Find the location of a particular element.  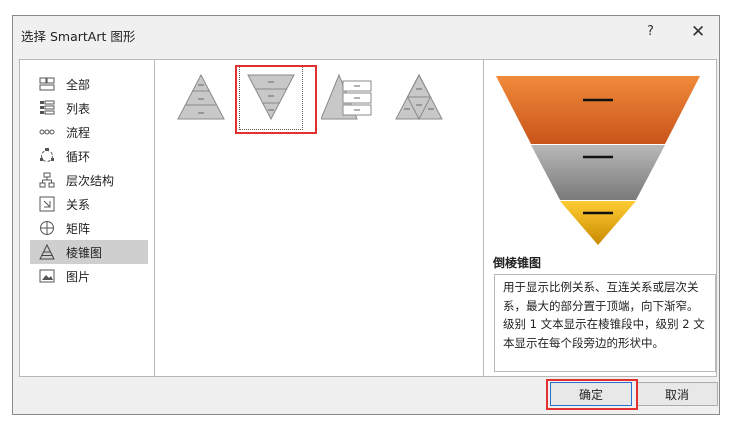

pyramid-segment-top is located at coordinates (598, 110).